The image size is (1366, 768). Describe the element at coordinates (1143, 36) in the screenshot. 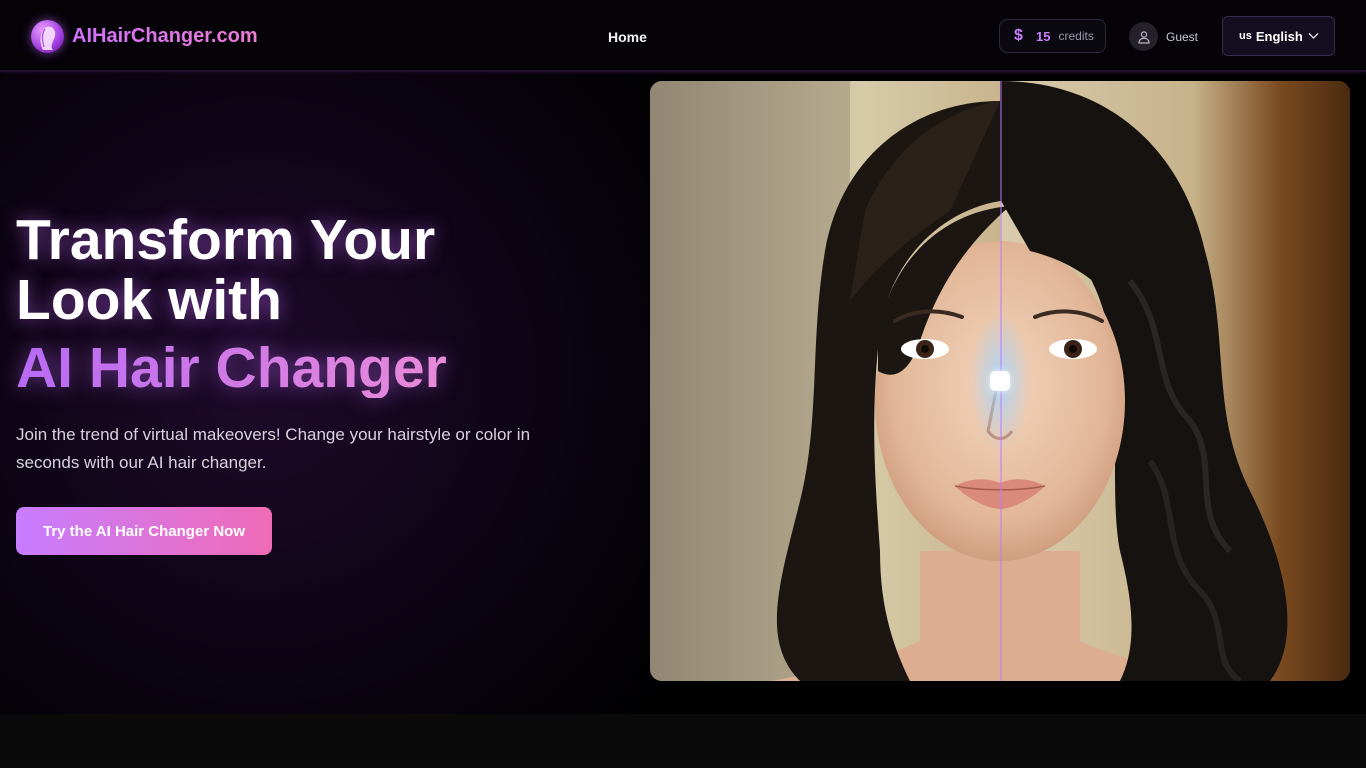

I see `user-icon` at that location.